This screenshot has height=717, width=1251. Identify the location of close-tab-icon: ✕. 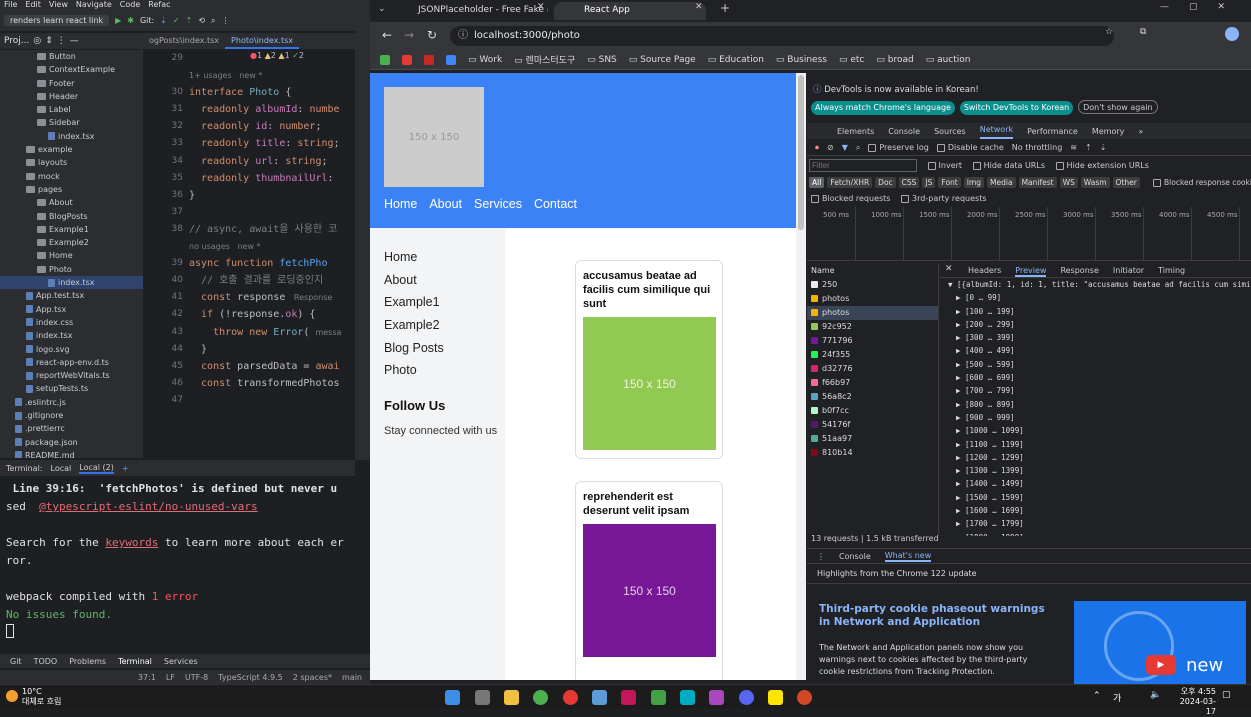
(541, 7).